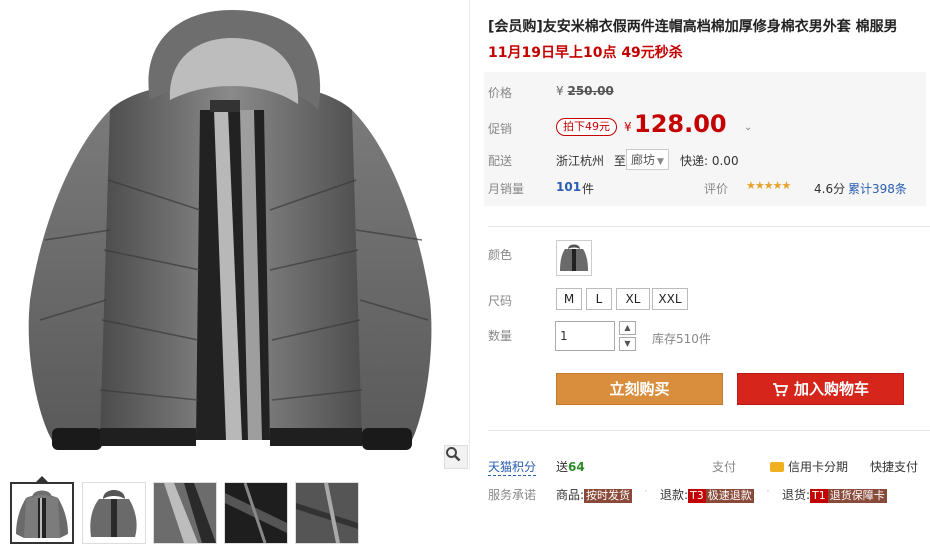 The height and width of the screenshot is (554, 930). Describe the element at coordinates (512, 495) in the screenshot. I see `service-label: 服务承诺` at that location.